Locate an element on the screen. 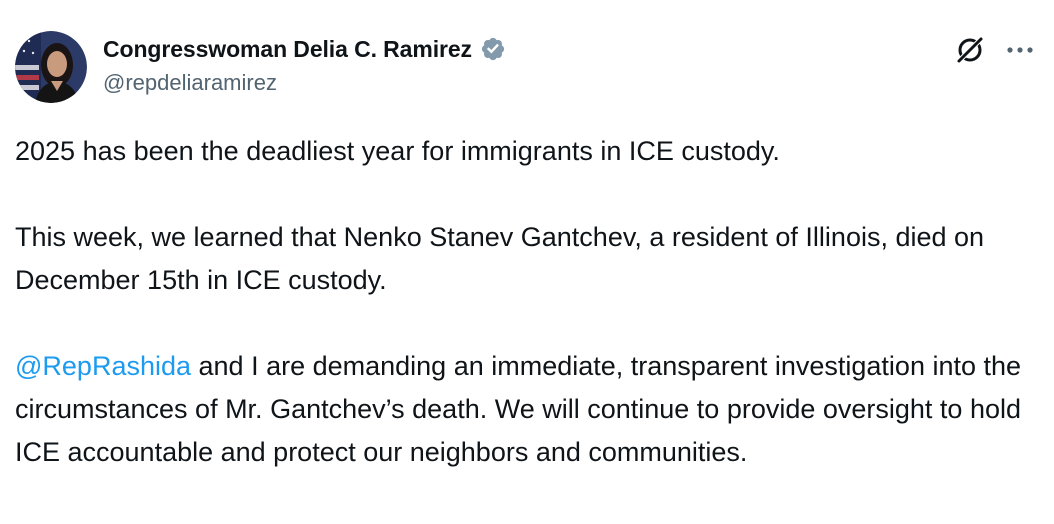 The width and height of the screenshot is (1054, 524). author-name-row: Congresswoman Delia C. Ramirez is located at coordinates (305, 49).